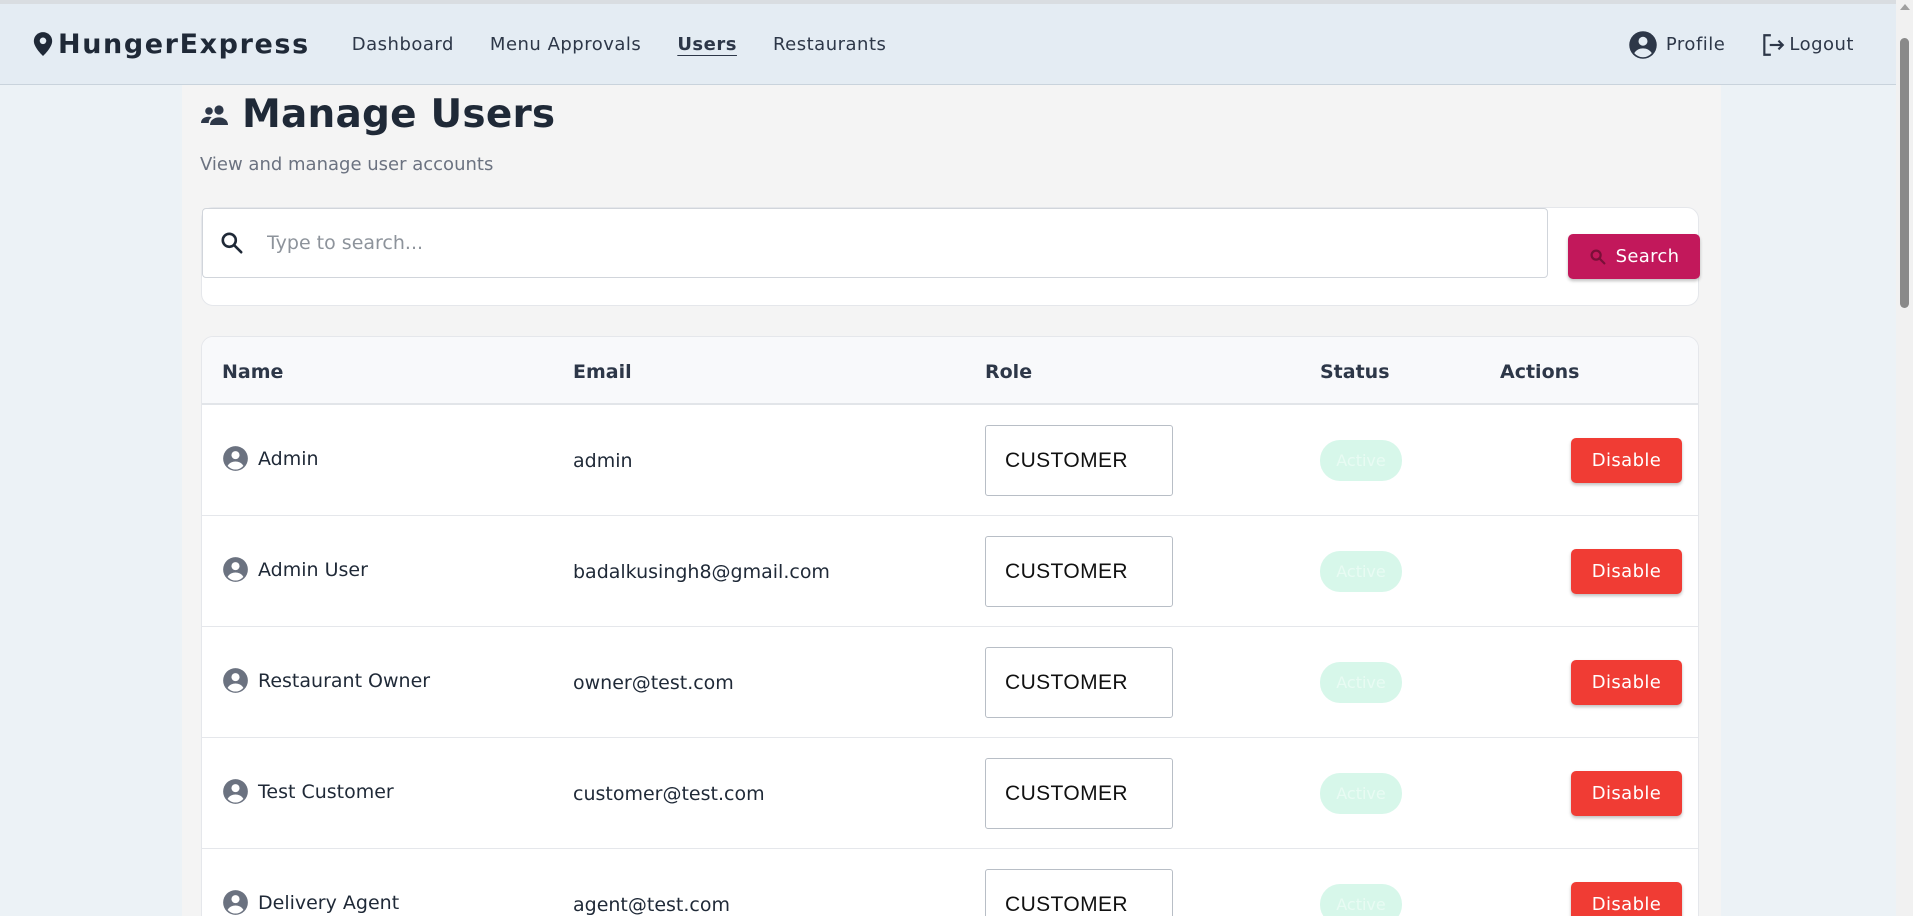 This screenshot has width=1913, height=916. I want to click on search-field, so click(875, 243).